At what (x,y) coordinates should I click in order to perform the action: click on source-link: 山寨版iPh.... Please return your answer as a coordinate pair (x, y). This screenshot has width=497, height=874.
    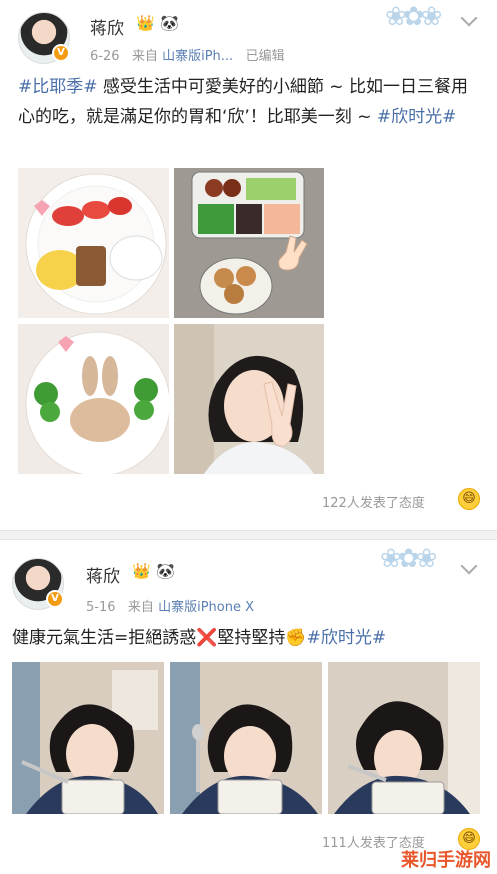
    Looking at the image, I should click on (197, 56).